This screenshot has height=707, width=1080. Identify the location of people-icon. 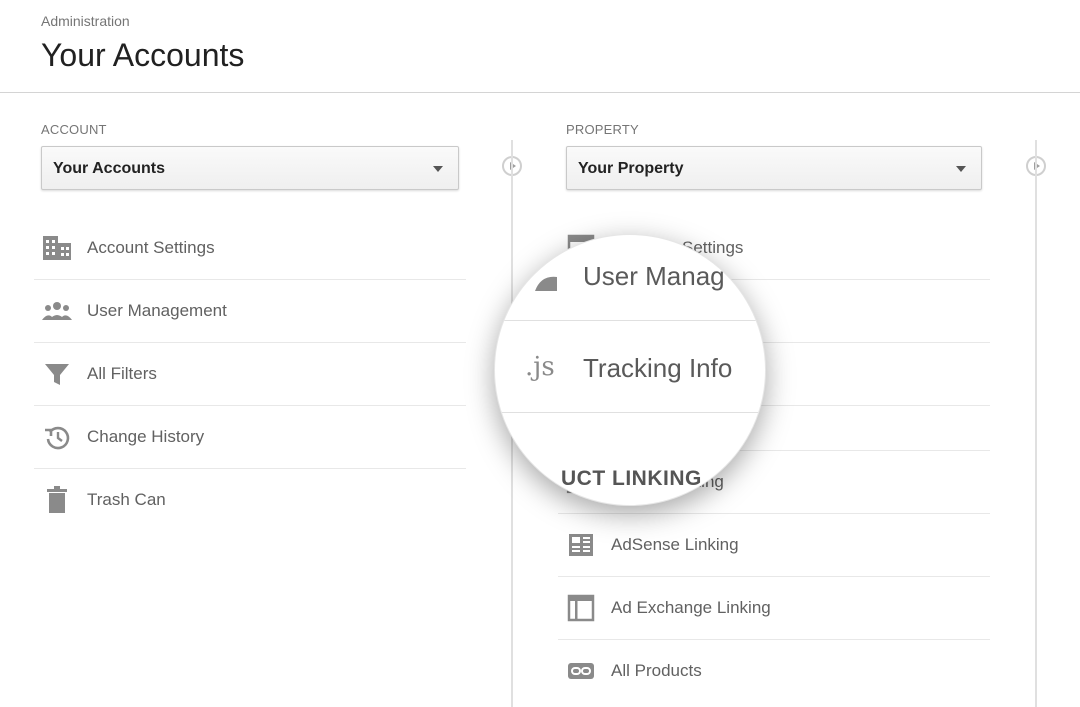
(57, 311).